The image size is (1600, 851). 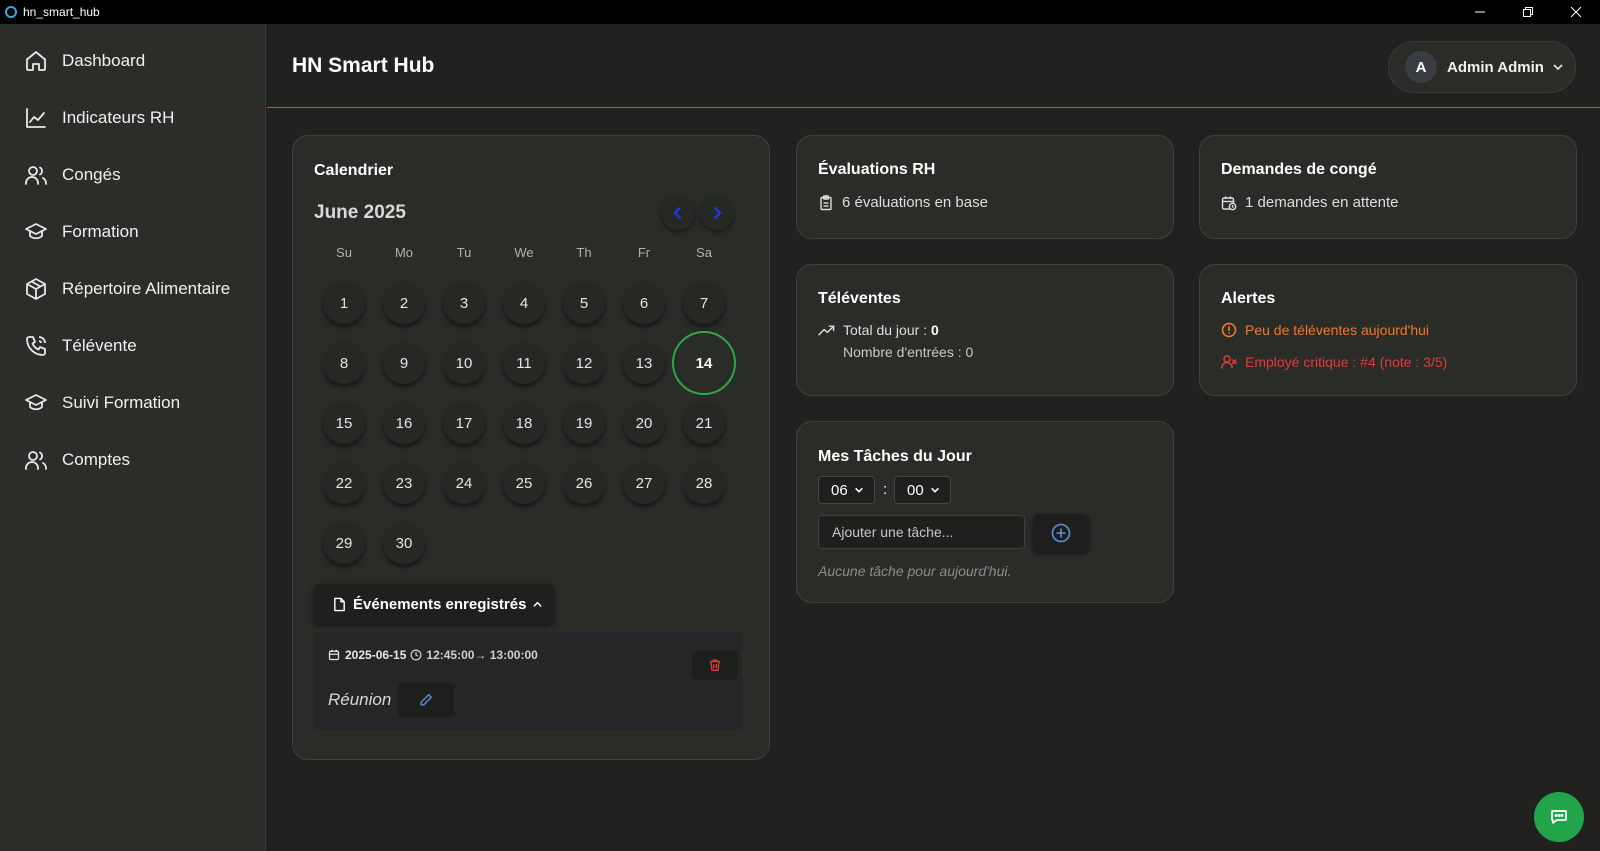 What do you see at coordinates (524, 423) in the screenshot?
I see `calendar-day: 18` at bounding box center [524, 423].